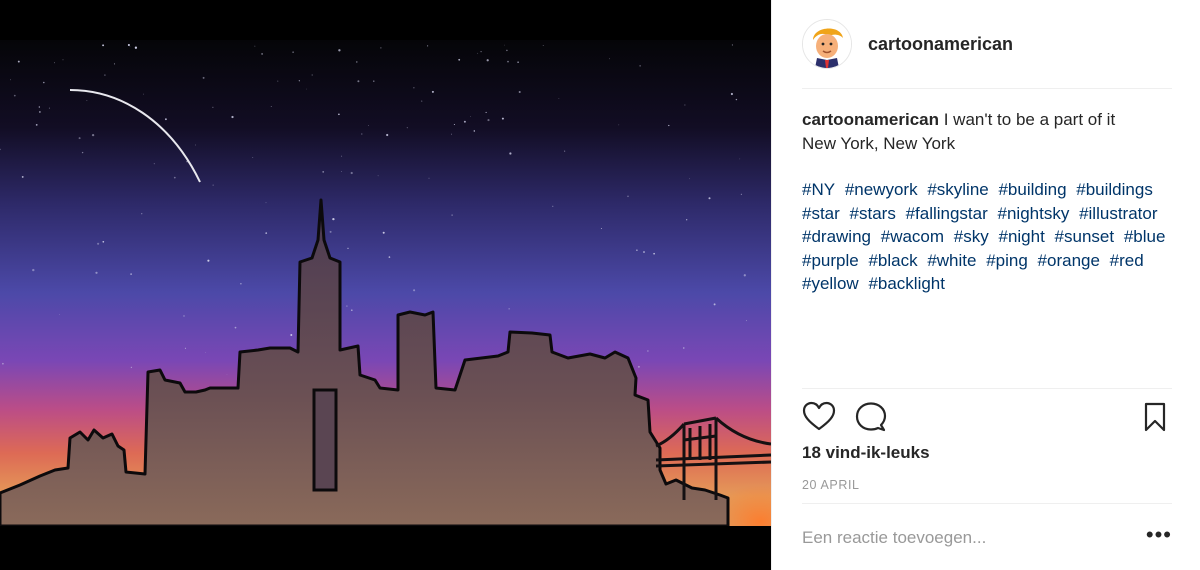 This screenshot has height=570, width=1200. I want to click on hashtag-link: #buildings, so click(1114, 189).